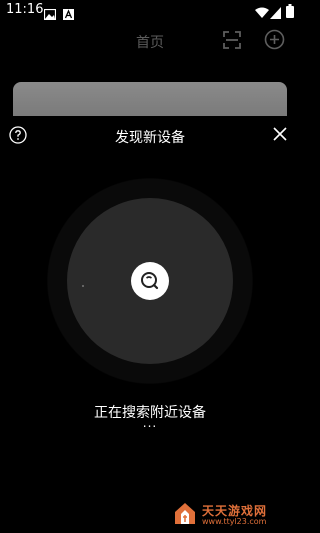  I want to click on status-time: 11:16, so click(25, 9).